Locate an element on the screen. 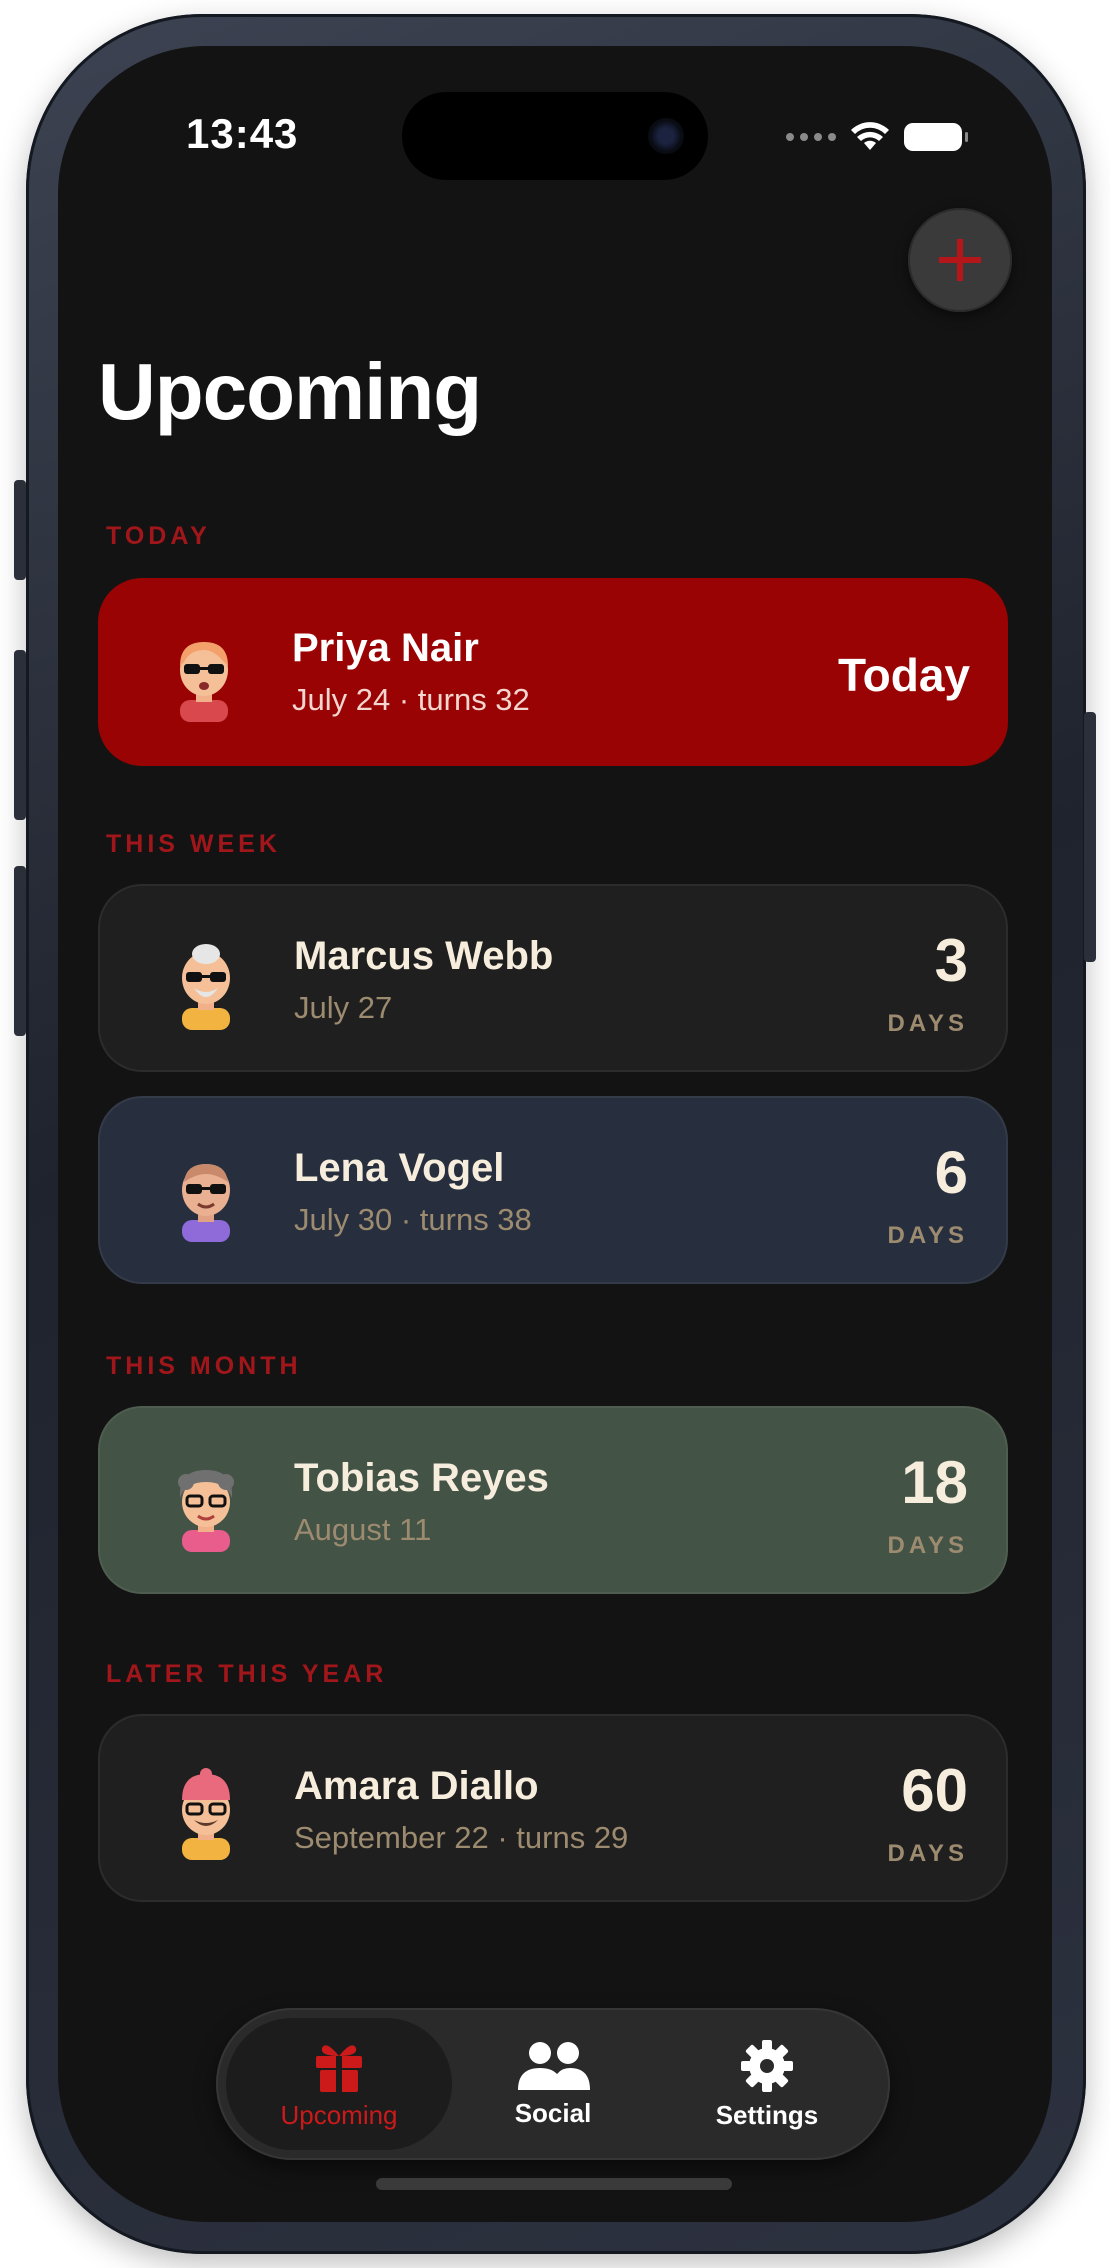 Image resolution: width=1110 pixels, height=2268 pixels. contact-name: Marcus Webb is located at coordinates (424, 956).